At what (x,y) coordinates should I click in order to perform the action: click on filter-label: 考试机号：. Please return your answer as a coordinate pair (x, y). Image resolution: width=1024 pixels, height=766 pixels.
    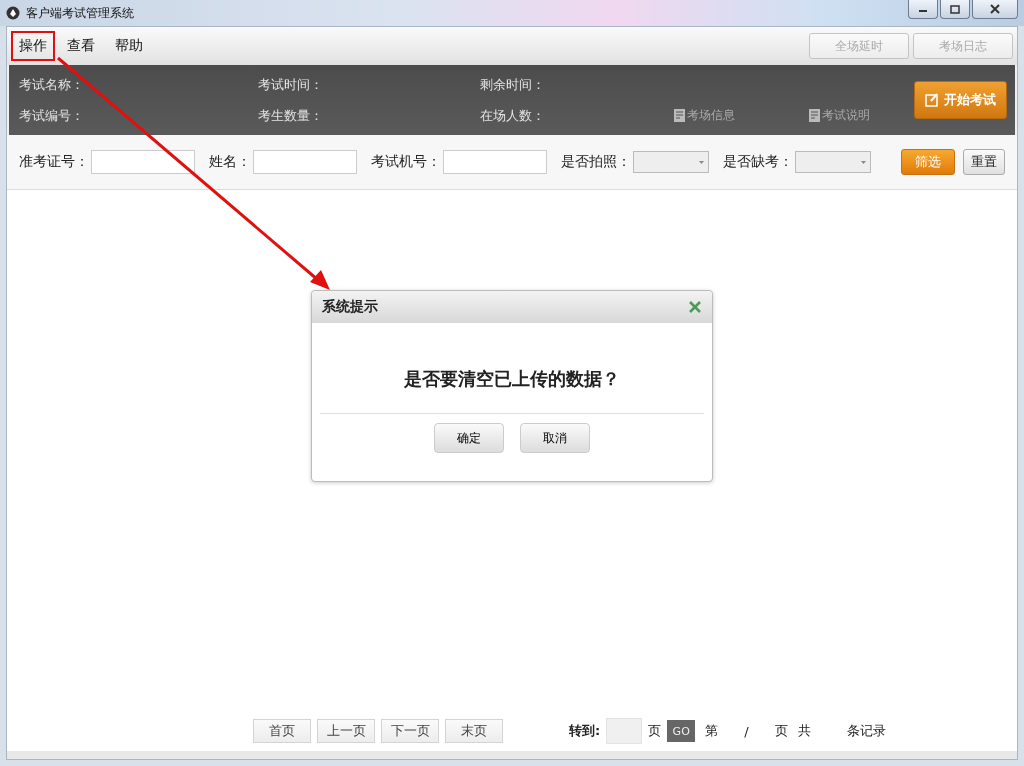
    Looking at the image, I should click on (406, 162).